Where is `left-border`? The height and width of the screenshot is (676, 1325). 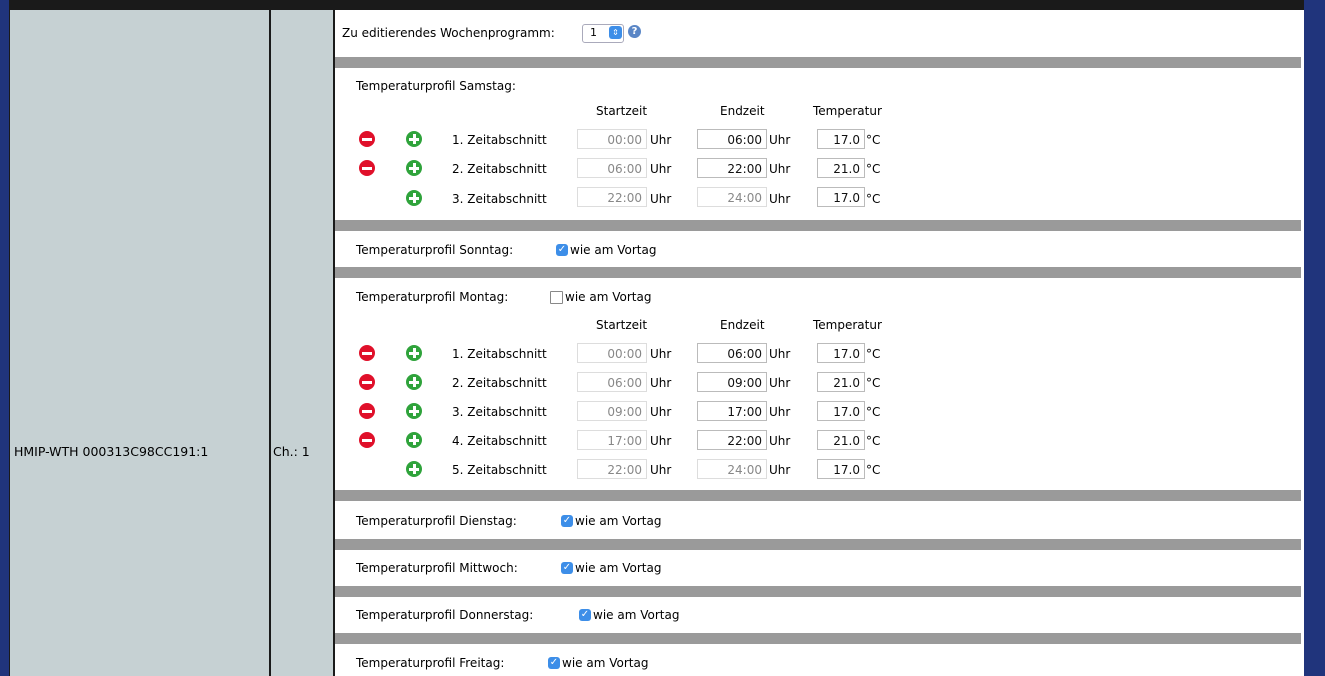 left-border is located at coordinates (4, 338).